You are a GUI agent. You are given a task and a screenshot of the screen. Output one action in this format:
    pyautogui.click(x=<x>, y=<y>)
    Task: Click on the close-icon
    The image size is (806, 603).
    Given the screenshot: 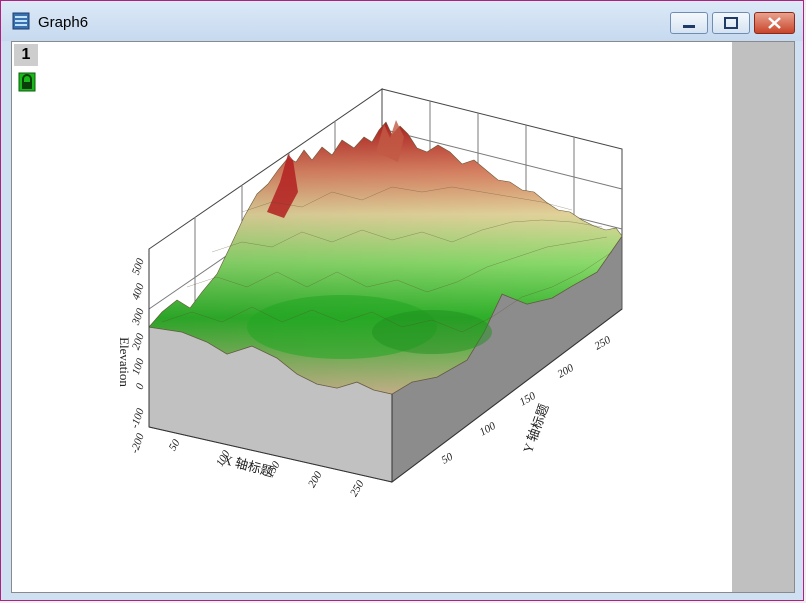 What is the action you would take?
    pyautogui.click(x=774, y=23)
    